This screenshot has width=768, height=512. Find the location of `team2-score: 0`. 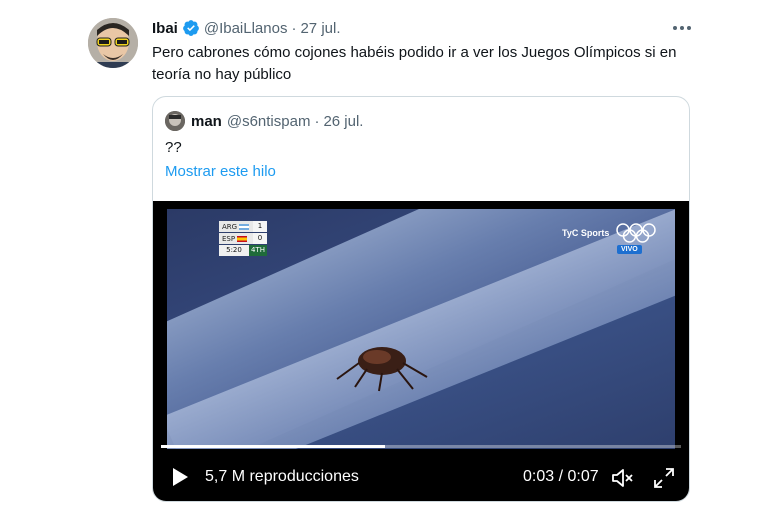

team2-score: 0 is located at coordinates (260, 238).